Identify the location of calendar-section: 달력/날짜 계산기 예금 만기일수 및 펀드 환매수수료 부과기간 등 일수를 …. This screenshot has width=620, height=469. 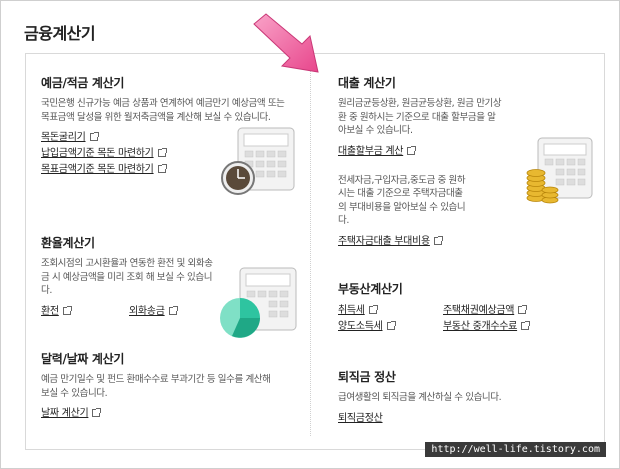
(171, 386).